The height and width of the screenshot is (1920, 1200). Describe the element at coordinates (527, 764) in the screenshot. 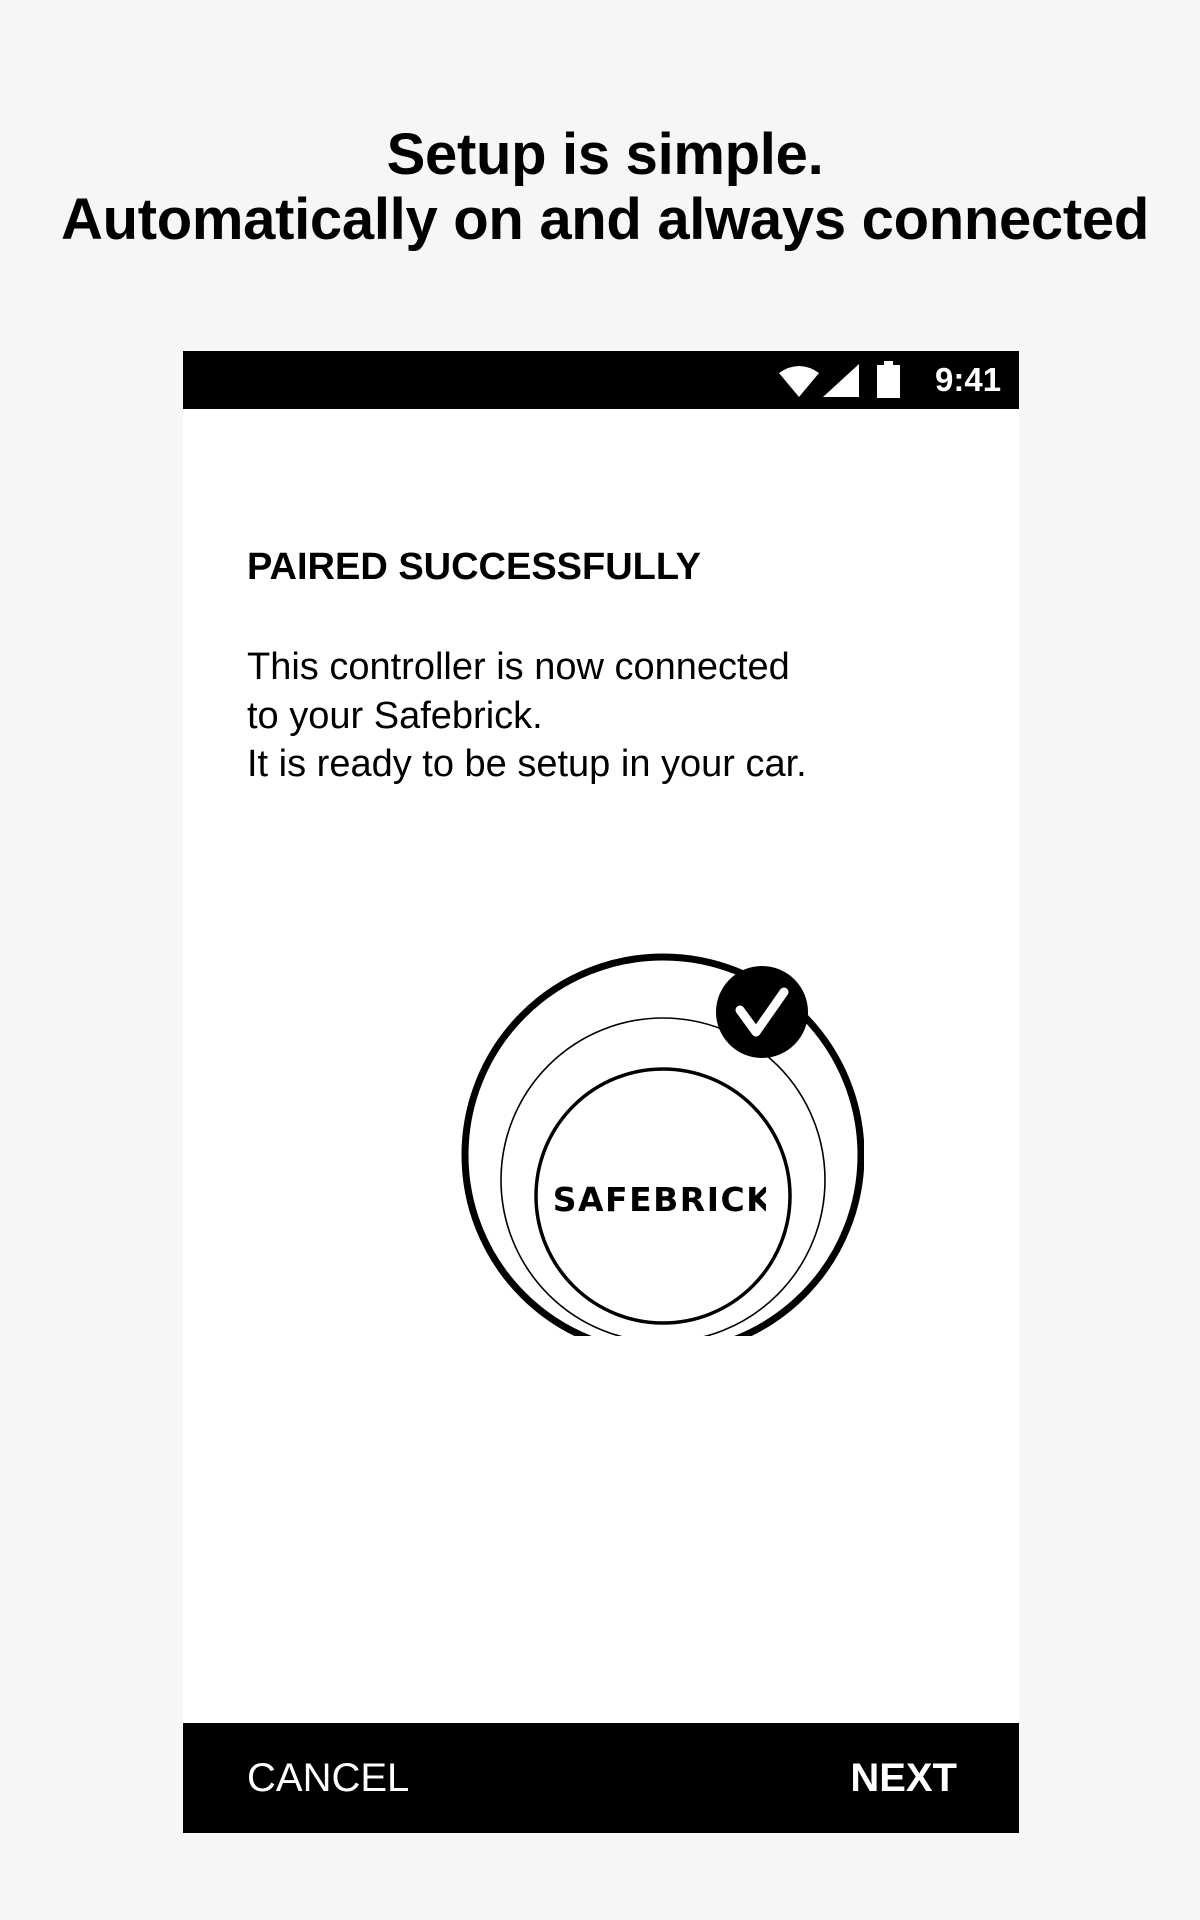

I see `body-text-line-3: It is ready to be setup in your car.` at that location.